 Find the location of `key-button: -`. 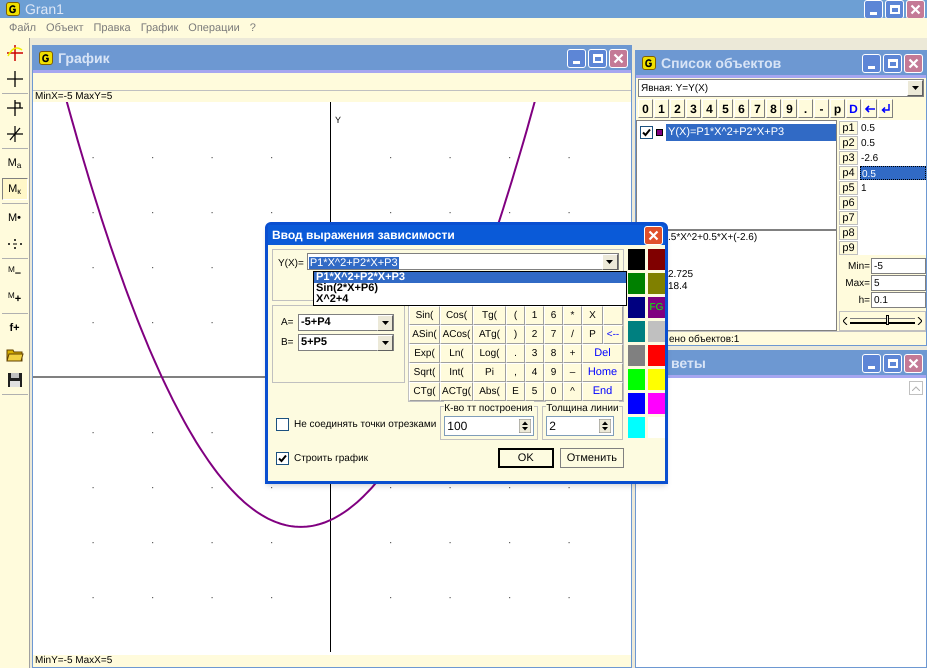

key-button: - is located at coordinates (821, 108).